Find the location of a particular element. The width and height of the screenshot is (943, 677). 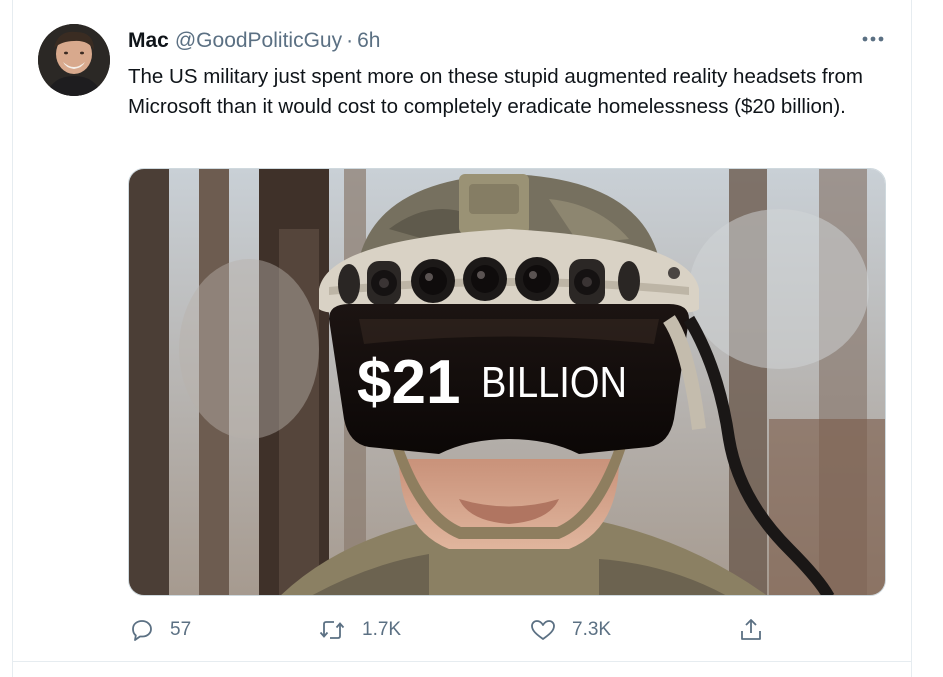

author-name: Mac is located at coordinates (148, 41).